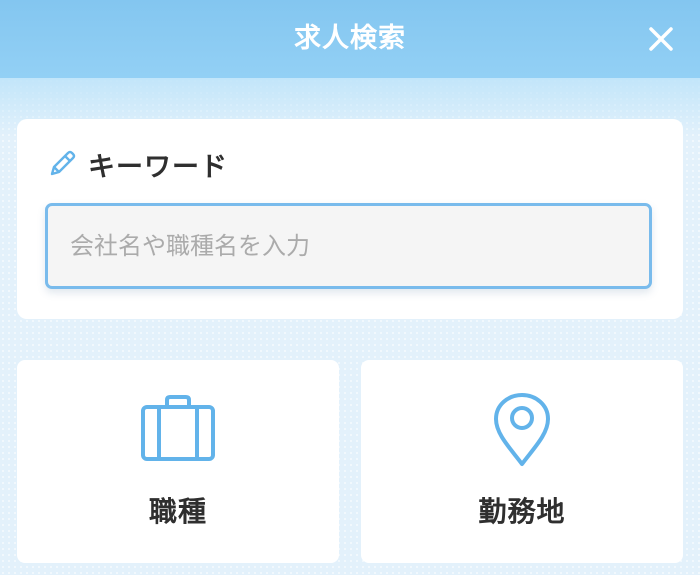 The width and height of the screenshot is (700, 575). What do you see at coordinates (177, 511) in the screenshot?
I see `occupation-label: 職種` at bounding box center [177, 511].